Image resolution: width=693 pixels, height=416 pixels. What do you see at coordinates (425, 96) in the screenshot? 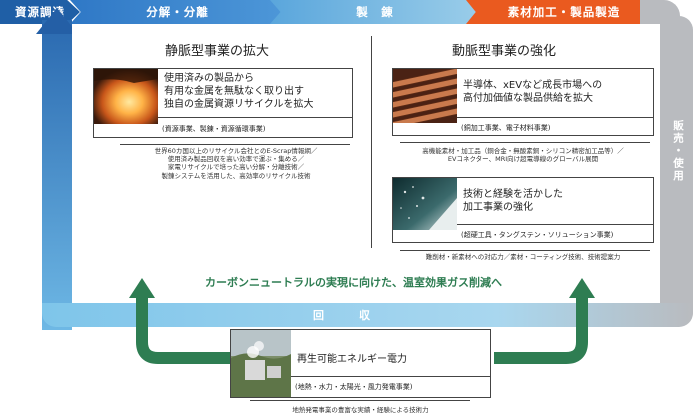
I see `copper-bars-photo` at bounding box center [425, 96].